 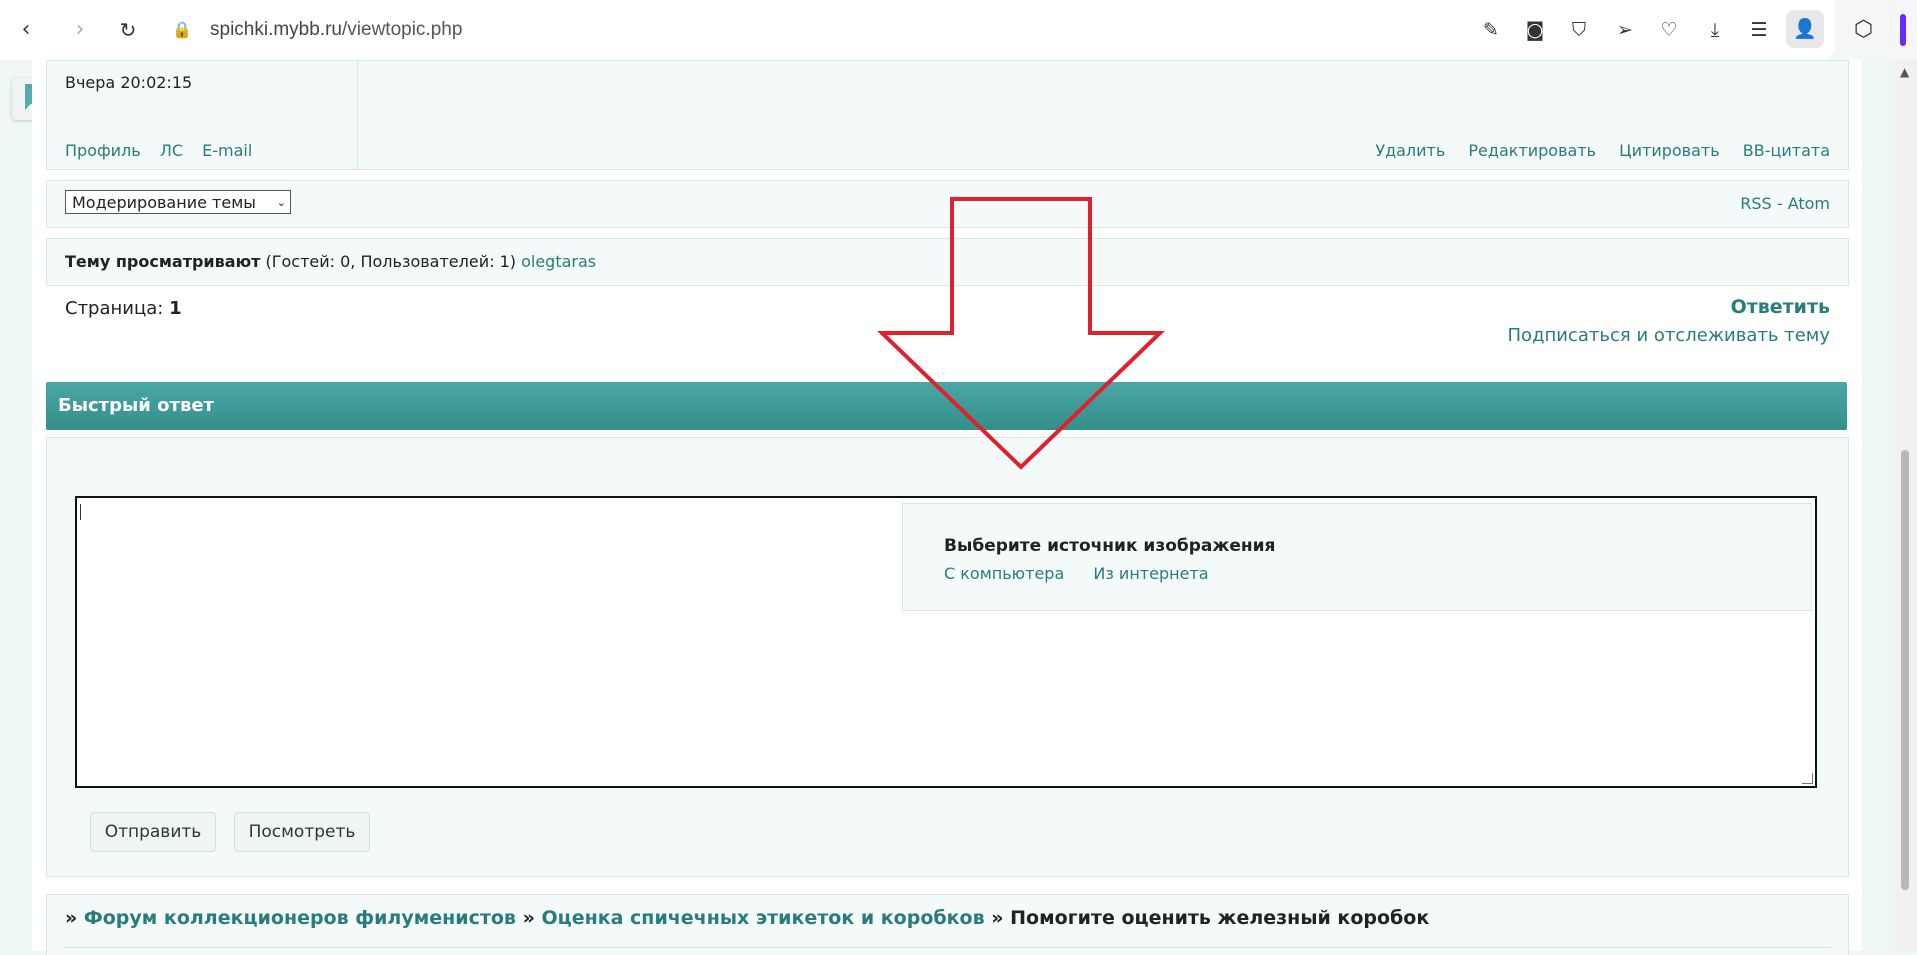 I want to click on arrow-shape, so click(x=1021, y=333).